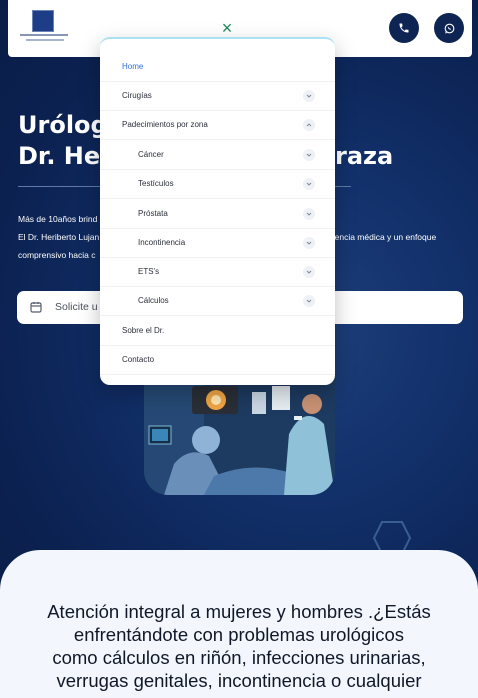 This screenshot has width=478, height=698. I want to click on logo-mark, so click(43, 21).